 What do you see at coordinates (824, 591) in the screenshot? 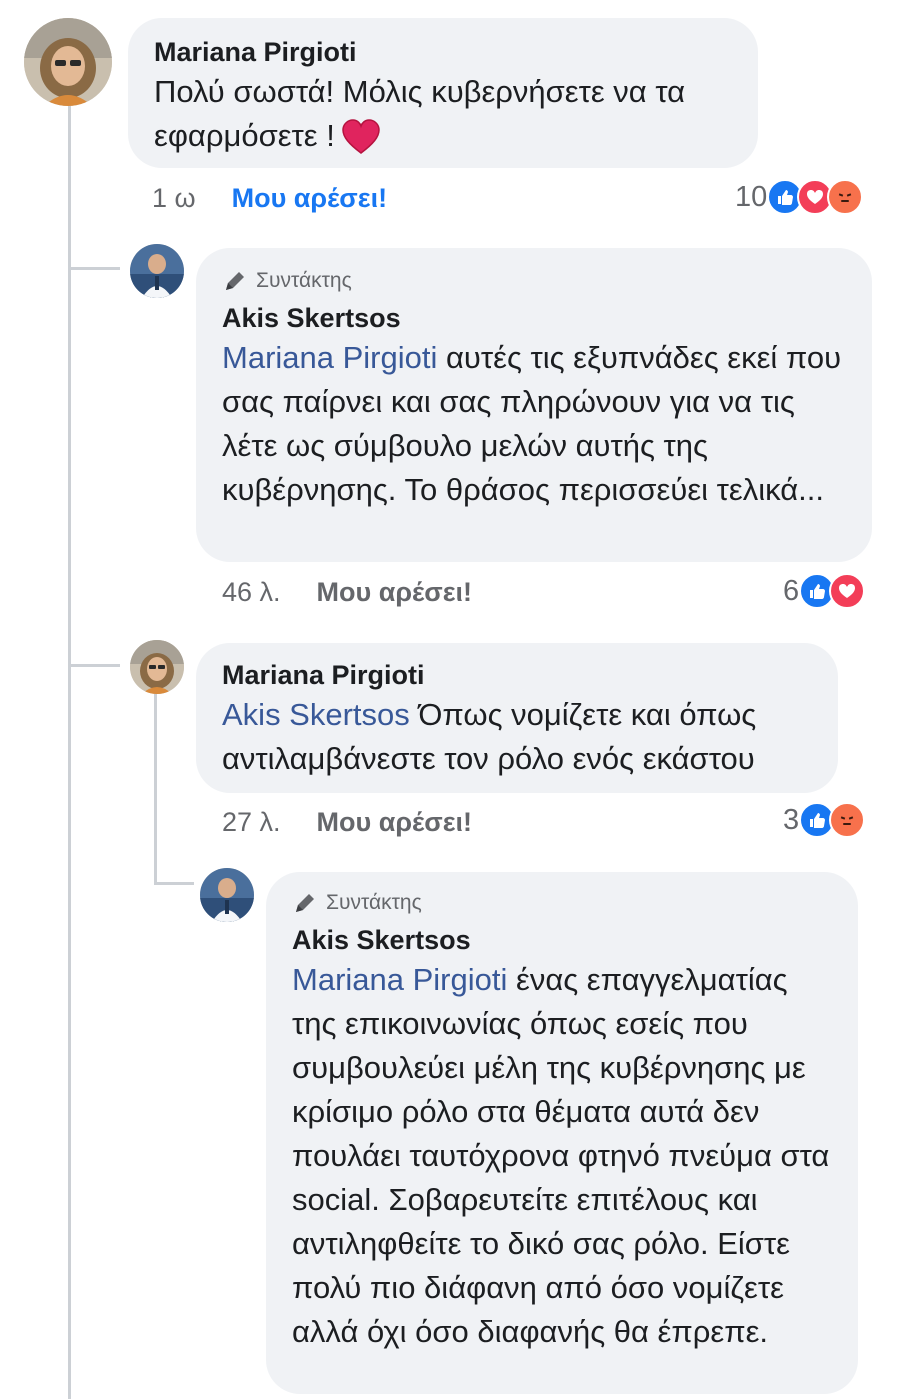
I see `reactions-2: 6` at bounding box center [824, 591].